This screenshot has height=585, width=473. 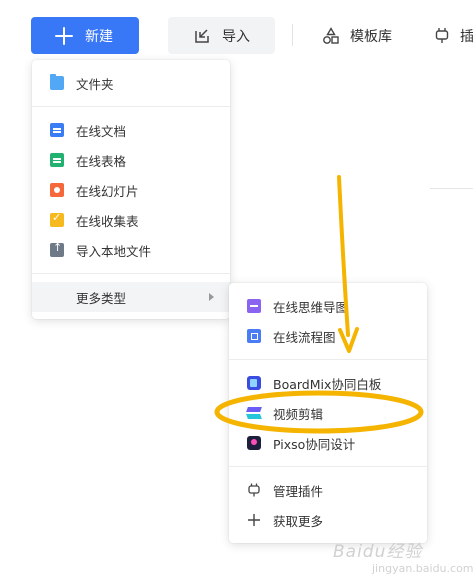 I want to click on watermark-brand: Baidu经验, so click(x=378, y=552).